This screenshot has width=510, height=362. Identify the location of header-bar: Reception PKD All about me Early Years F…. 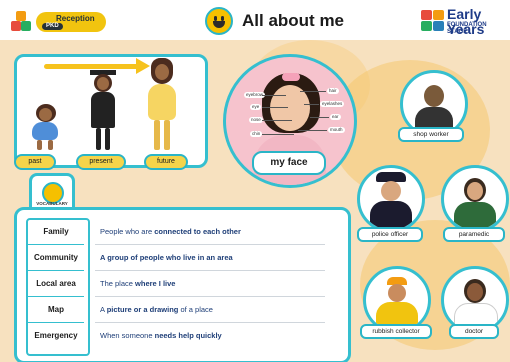
(255, 20).